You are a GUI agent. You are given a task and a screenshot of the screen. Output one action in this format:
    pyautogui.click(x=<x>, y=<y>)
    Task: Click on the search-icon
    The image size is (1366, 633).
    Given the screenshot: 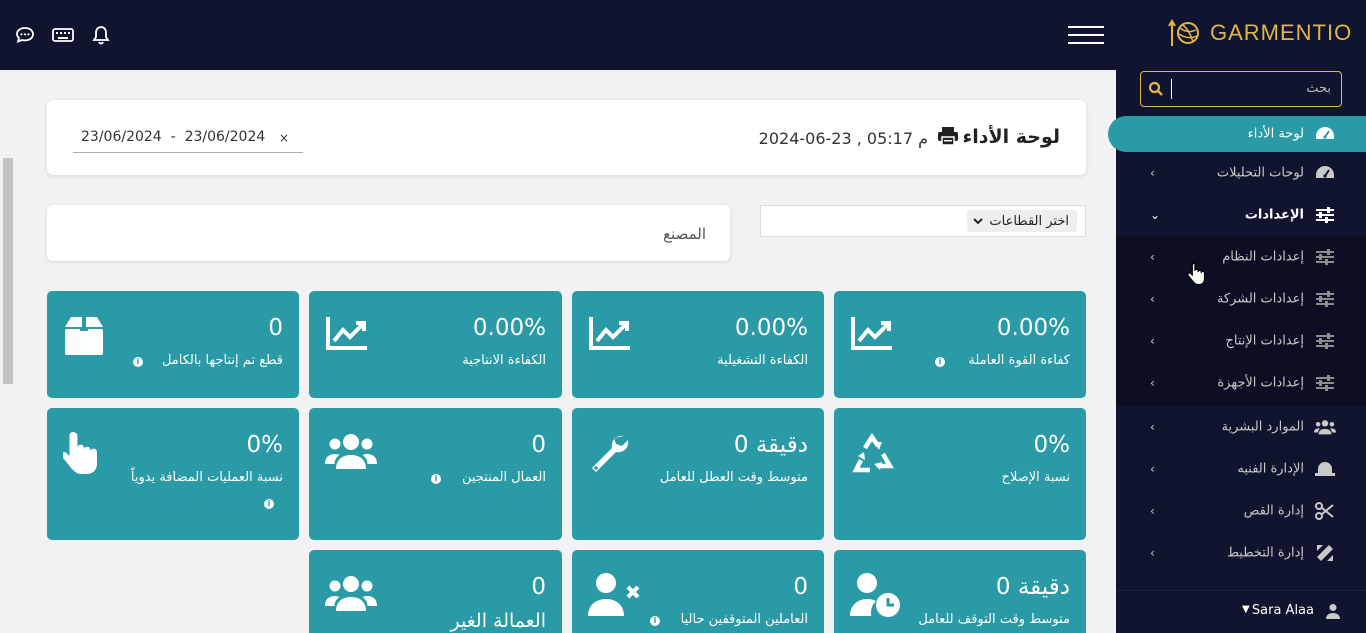 What is the action you would take?
    pyautogui.click(x=1156, y=91)
    